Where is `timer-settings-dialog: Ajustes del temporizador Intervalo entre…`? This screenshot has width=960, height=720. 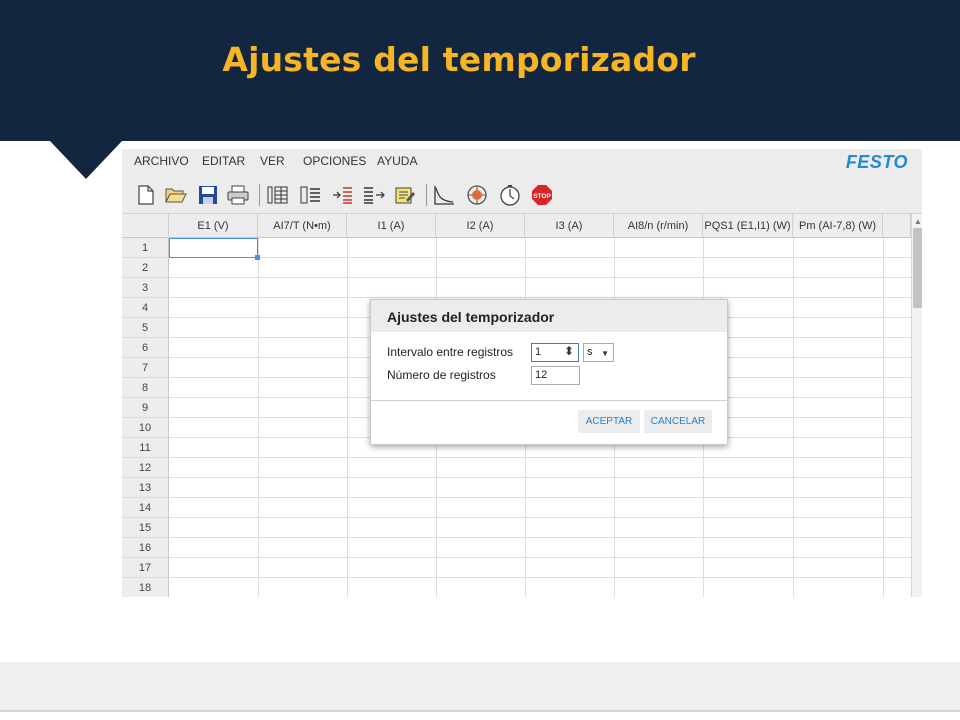 timer-settings-dialog: Ajustes del temporizador Intervalo entre… is located at coordinates (549, 372).